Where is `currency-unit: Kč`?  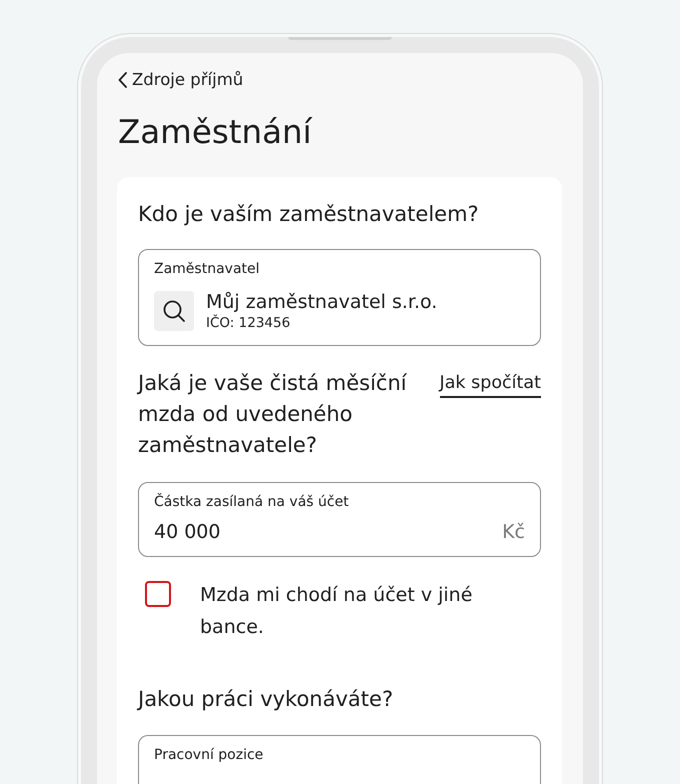 currency-unit: Kč is located at coordinates (513, 532).